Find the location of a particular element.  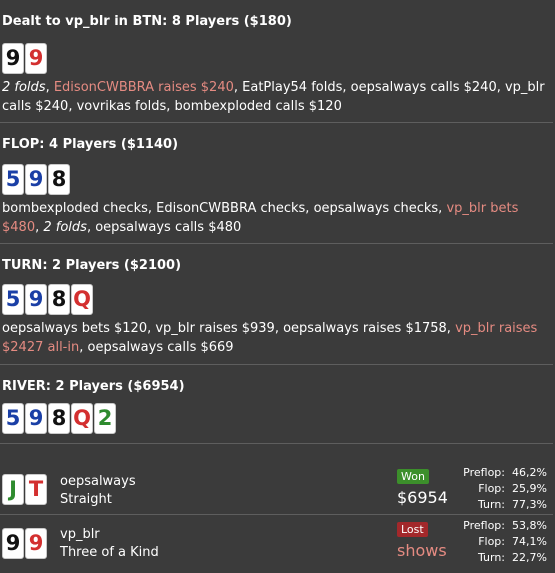

equity-value: 25,9% is located at coordinates (529, 488).